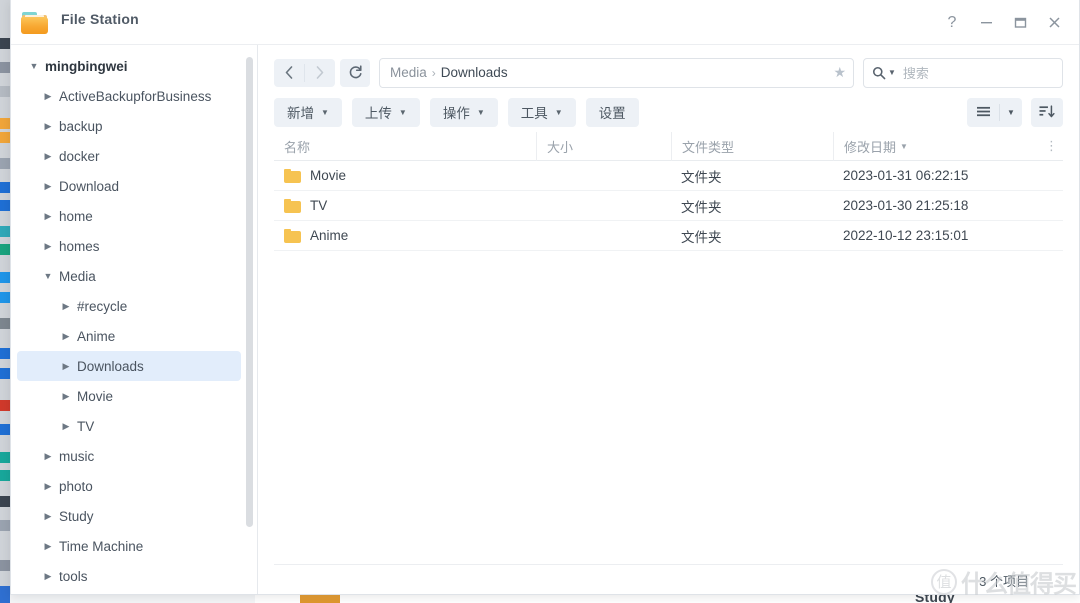 The width and height of the screenshot is (1080, 603). Describe the element at coordinates (129, 336) in the screenshot. I see `sidebar-item-anime: ▶ Anime` at that location.